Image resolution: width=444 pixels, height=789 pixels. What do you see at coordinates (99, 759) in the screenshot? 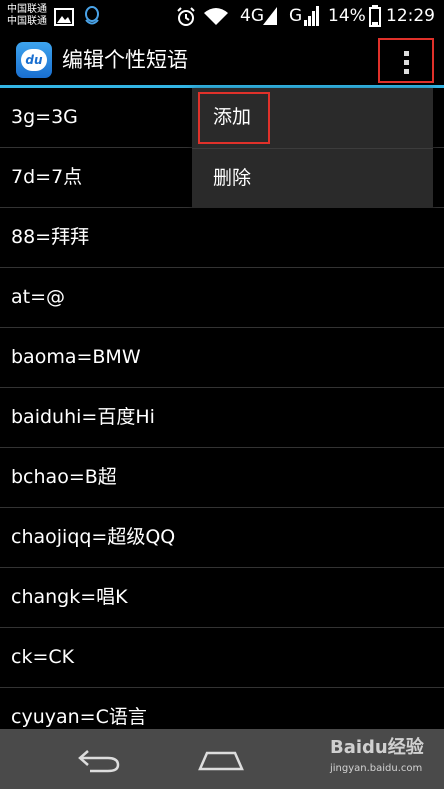
I see `back-button` at bounding box center [99, 759].